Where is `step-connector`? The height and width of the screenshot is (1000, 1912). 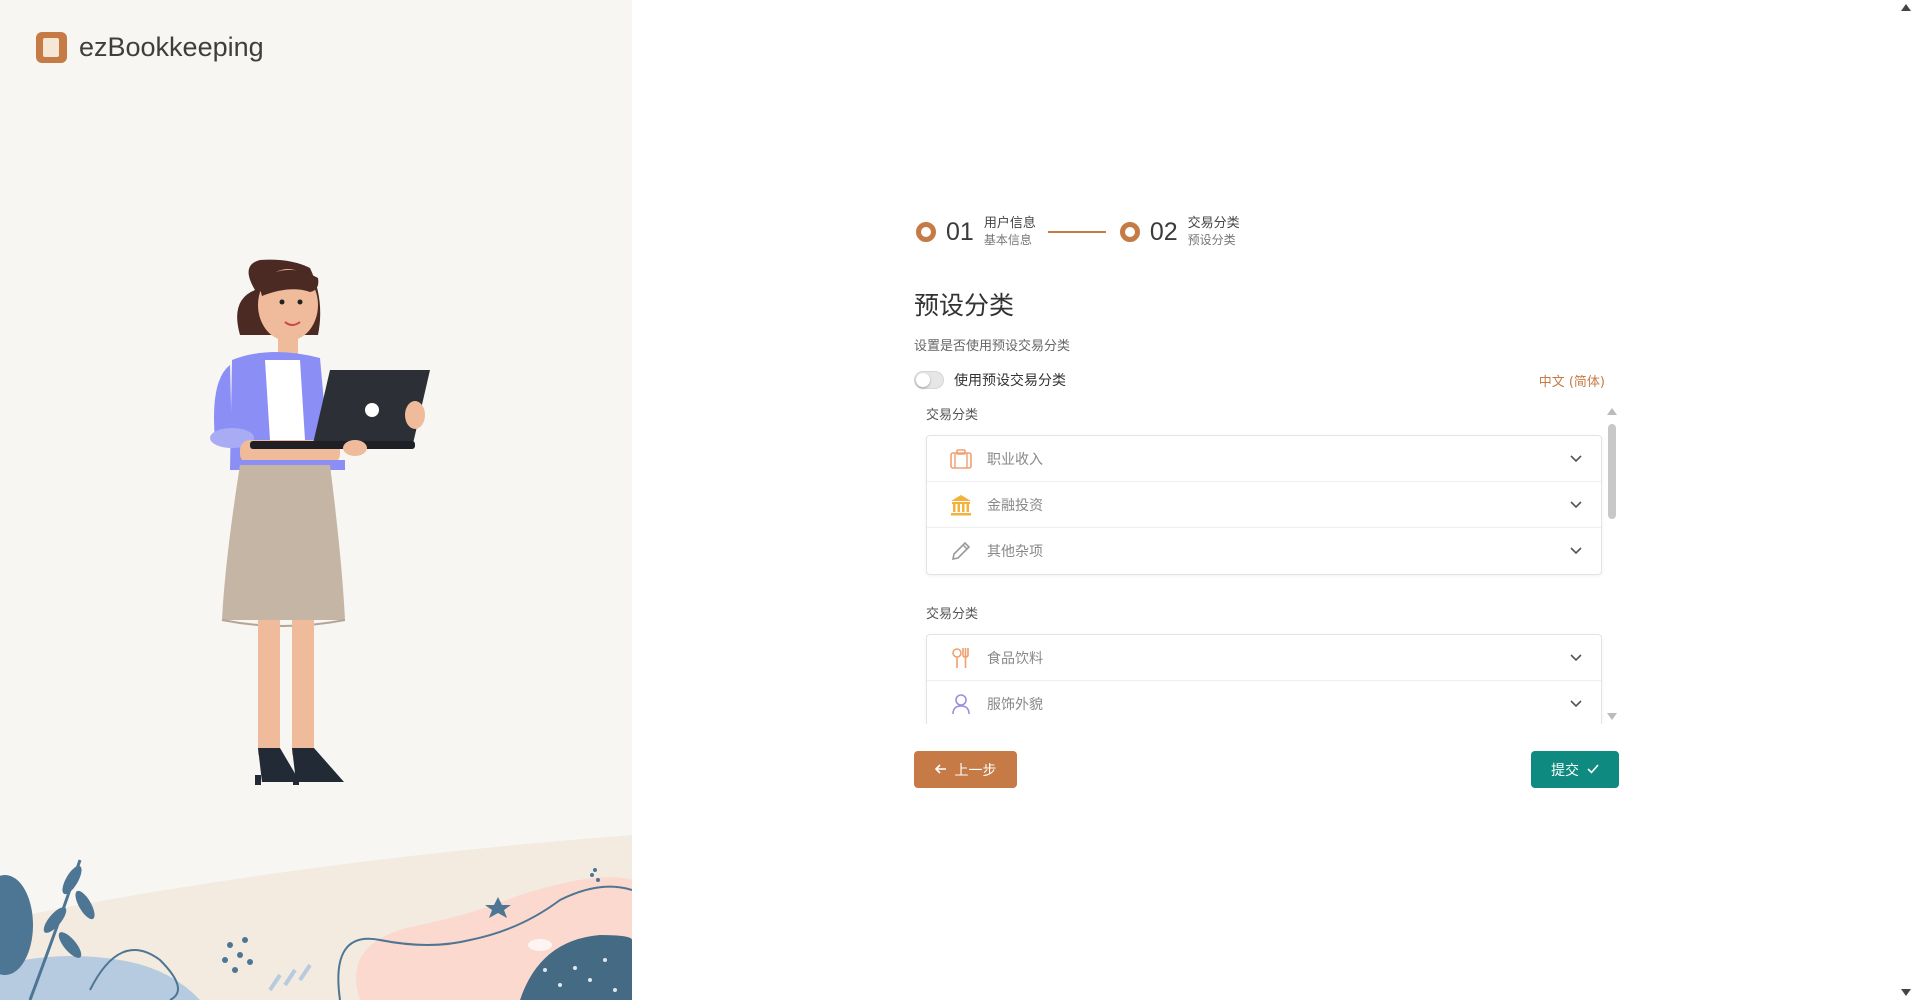 step-connector is located at coordinates (1076, 232).